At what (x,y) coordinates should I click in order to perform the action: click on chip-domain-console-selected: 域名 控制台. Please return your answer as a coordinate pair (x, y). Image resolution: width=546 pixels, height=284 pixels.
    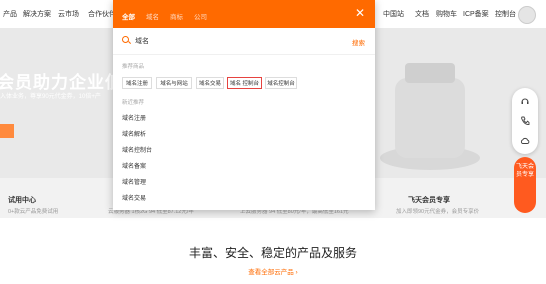
    Looking at the image, I should click on (244, 83).